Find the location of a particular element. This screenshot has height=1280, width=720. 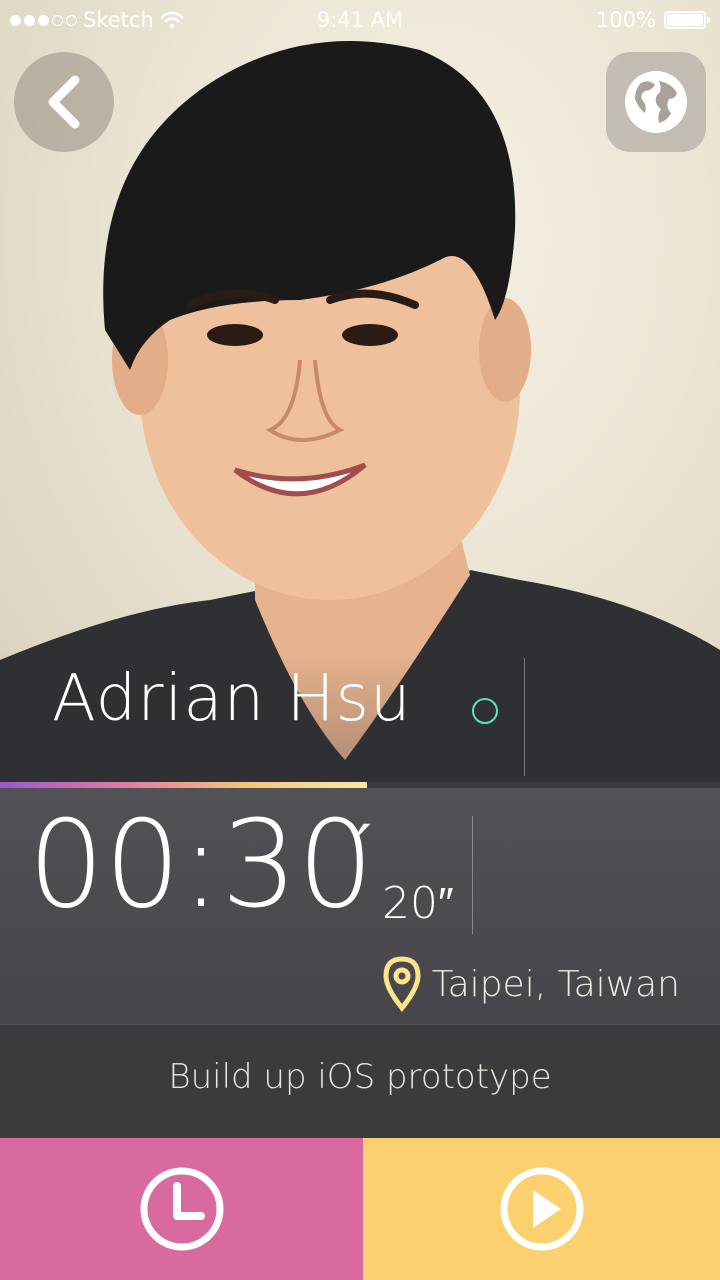

battery-group: 100% is located at coordinates (652, 20).